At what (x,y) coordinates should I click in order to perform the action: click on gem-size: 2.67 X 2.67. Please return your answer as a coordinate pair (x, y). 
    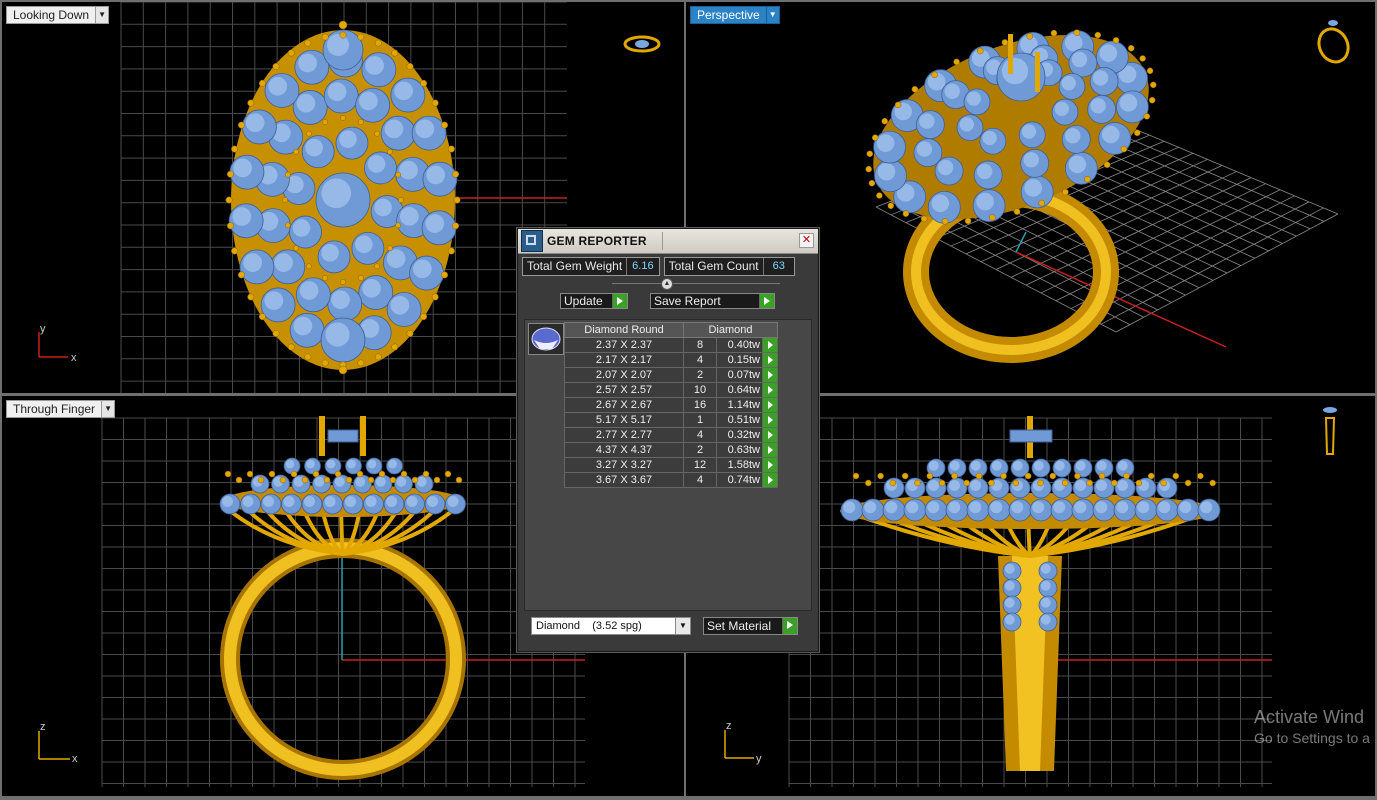
    Looking at the image, I should click on (624, 405).